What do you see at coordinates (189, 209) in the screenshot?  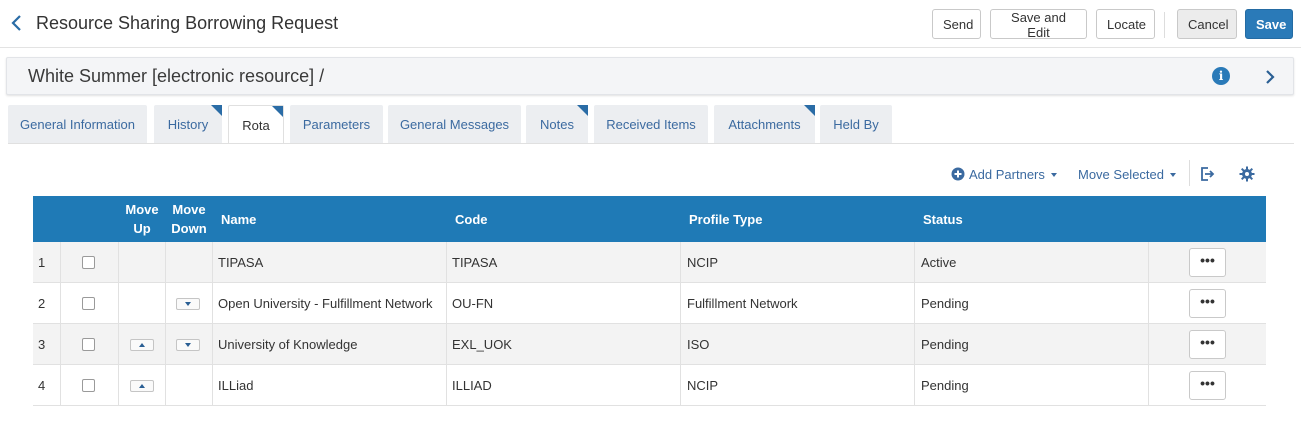 I see `header-label: Move` at bounding box center [189, 209].